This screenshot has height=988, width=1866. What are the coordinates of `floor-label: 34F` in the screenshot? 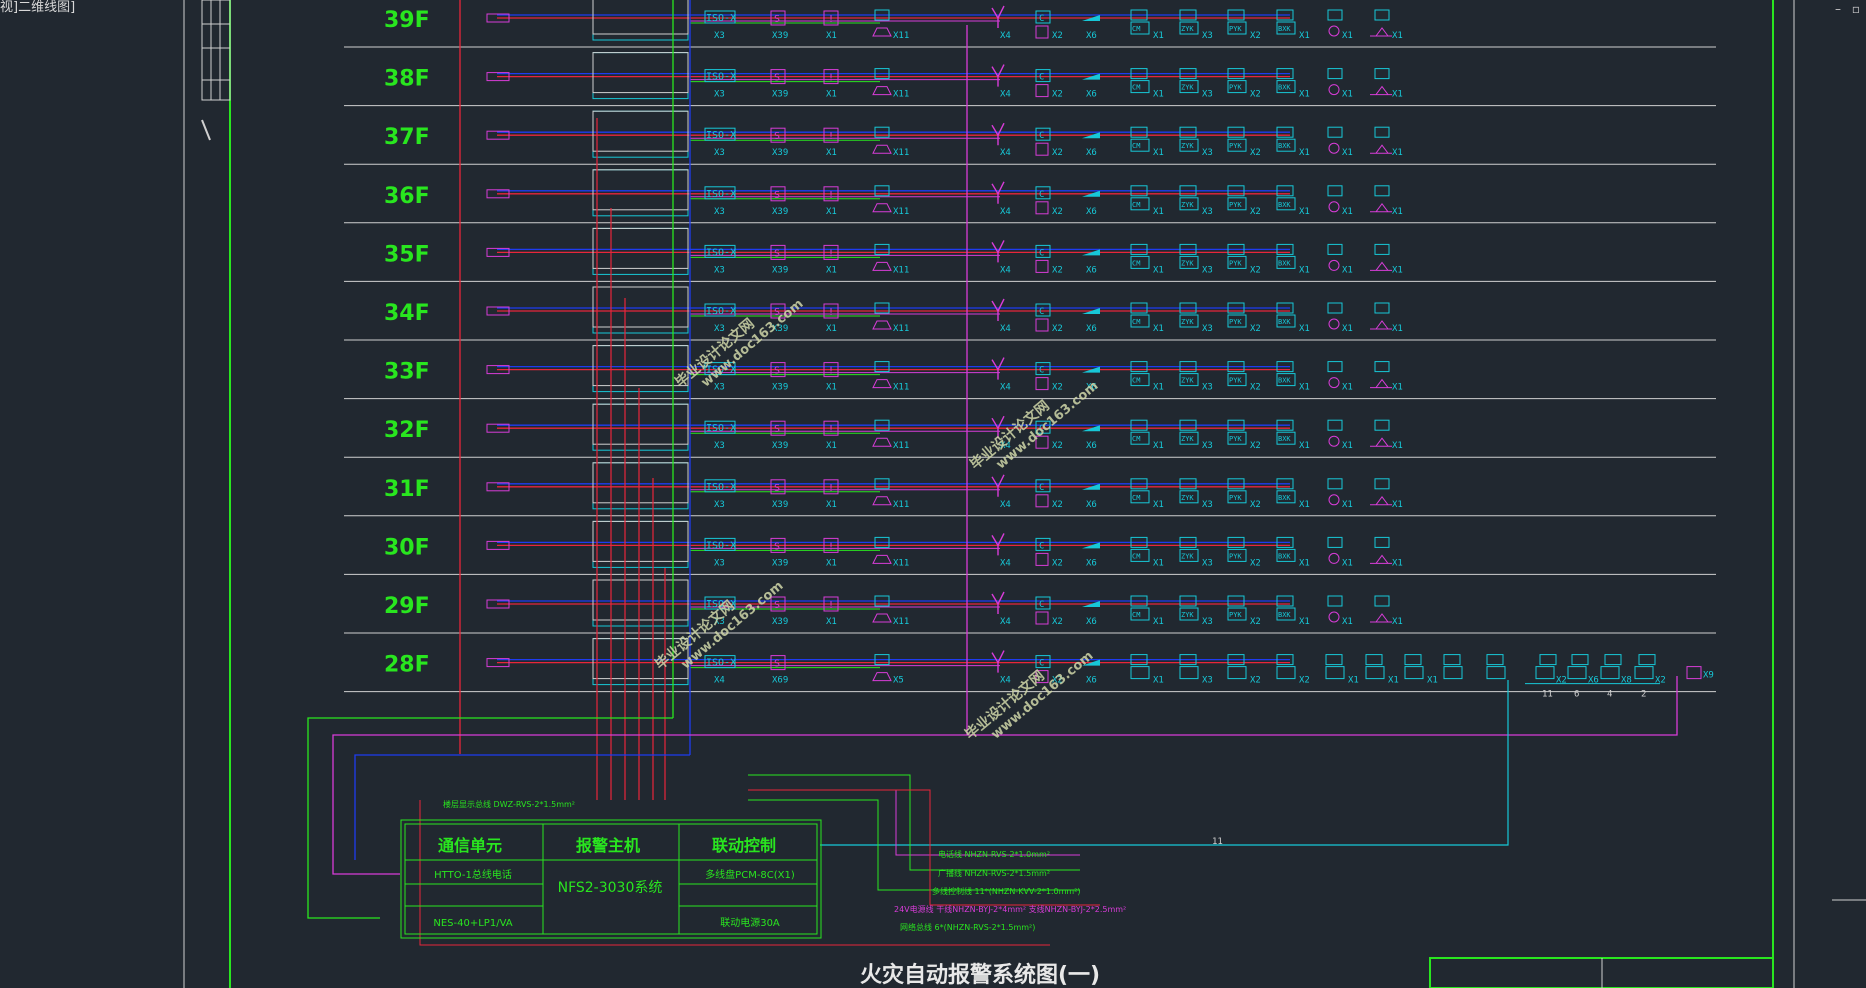 It's located at (407, 313).